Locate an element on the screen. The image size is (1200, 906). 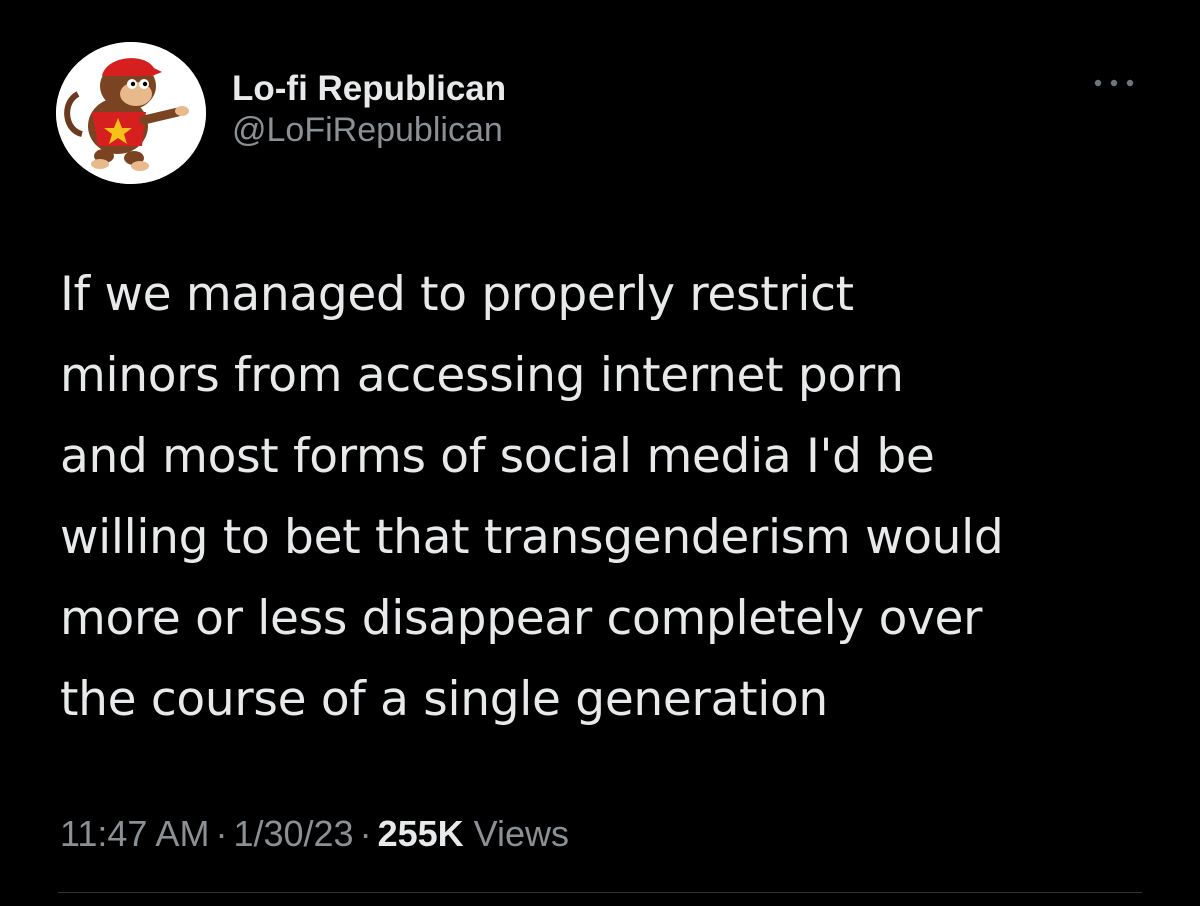
more-options-button is located at coordinates (1114, 83).